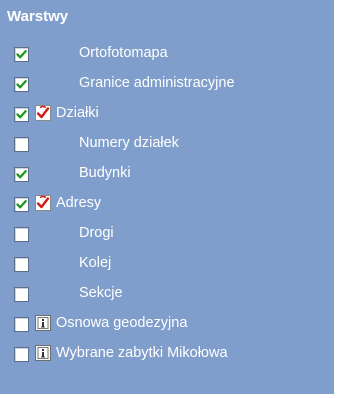  Describe the element at coordinates (157, 83) in the screenshot. I see `layer-label: Granice administracyjne` at that location.